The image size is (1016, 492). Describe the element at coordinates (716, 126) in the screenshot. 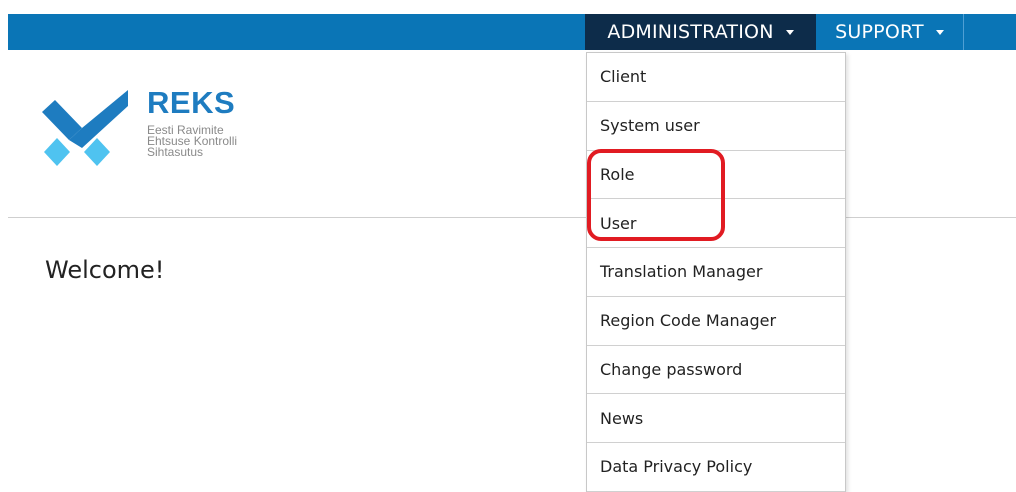

I see `menu-item-system-user: System user` at that location.